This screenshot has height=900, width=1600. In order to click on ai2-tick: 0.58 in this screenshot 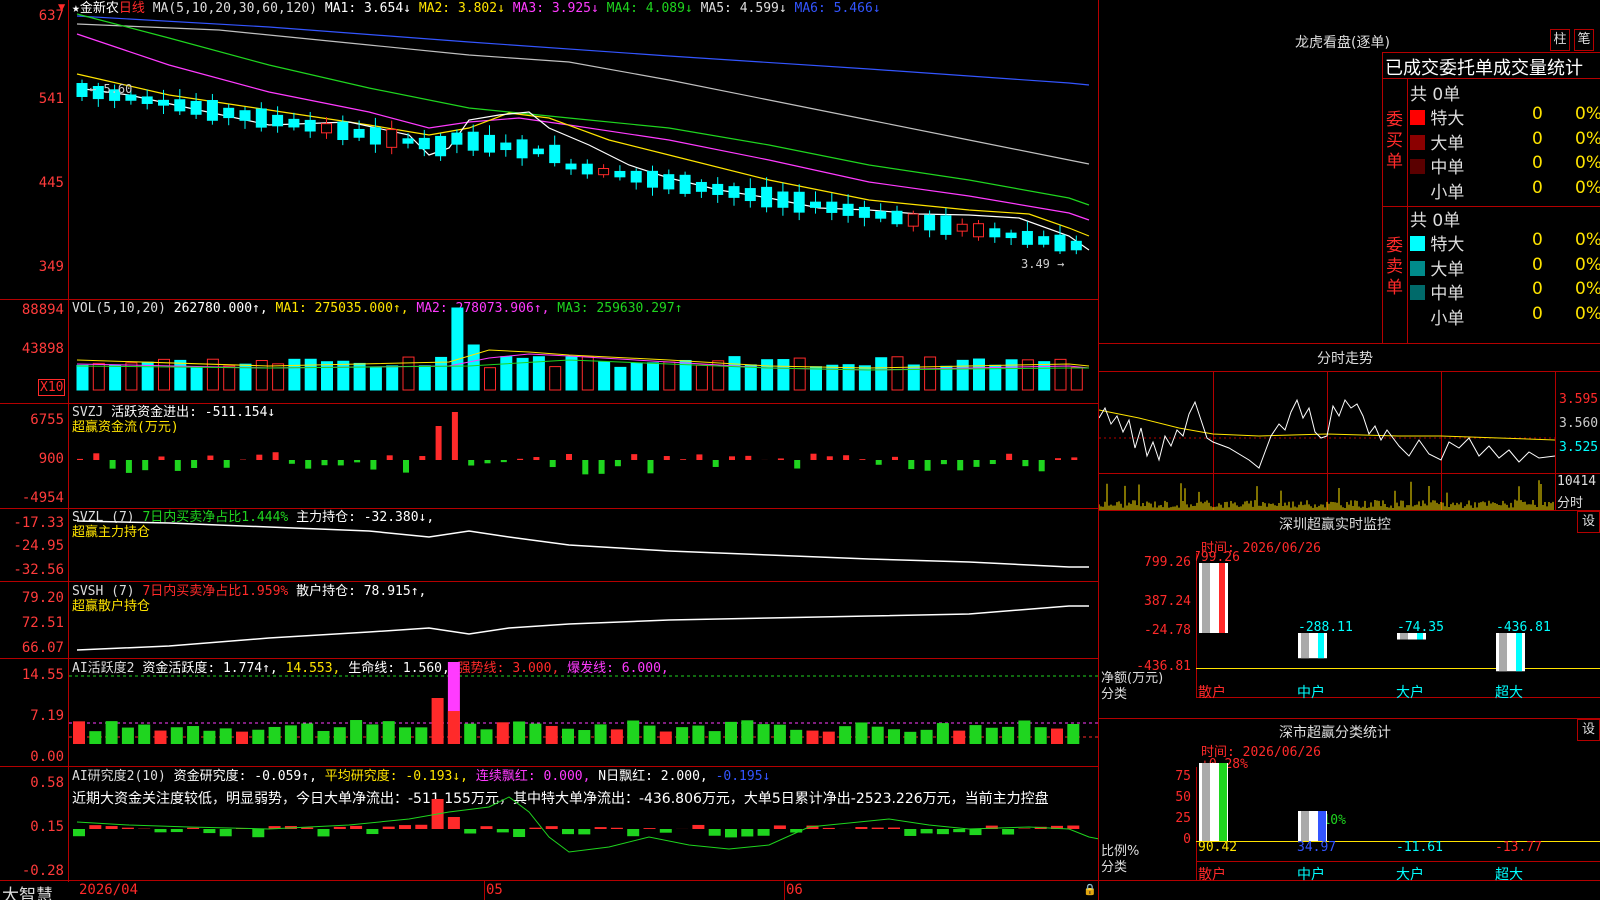, I will do `click(47, 783)`.